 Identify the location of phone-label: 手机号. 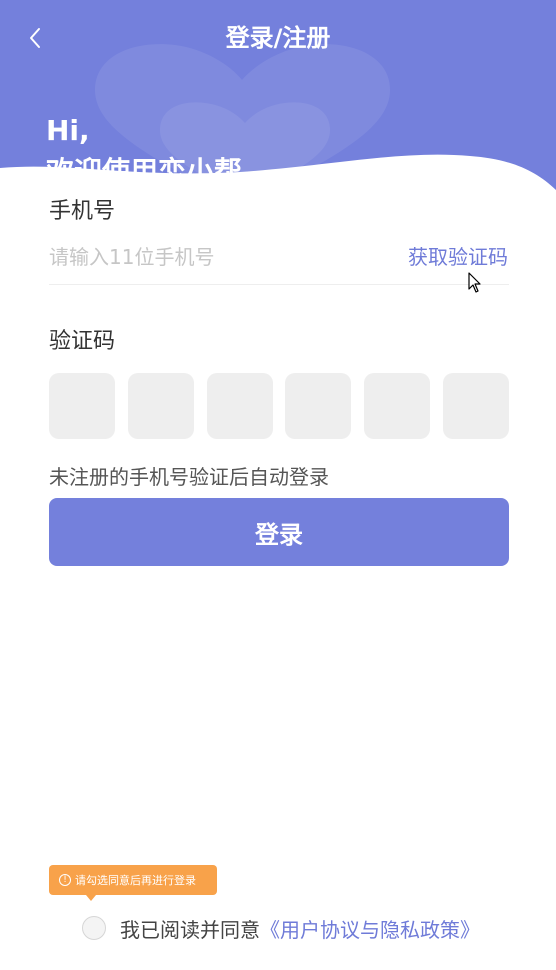
(82, 211).